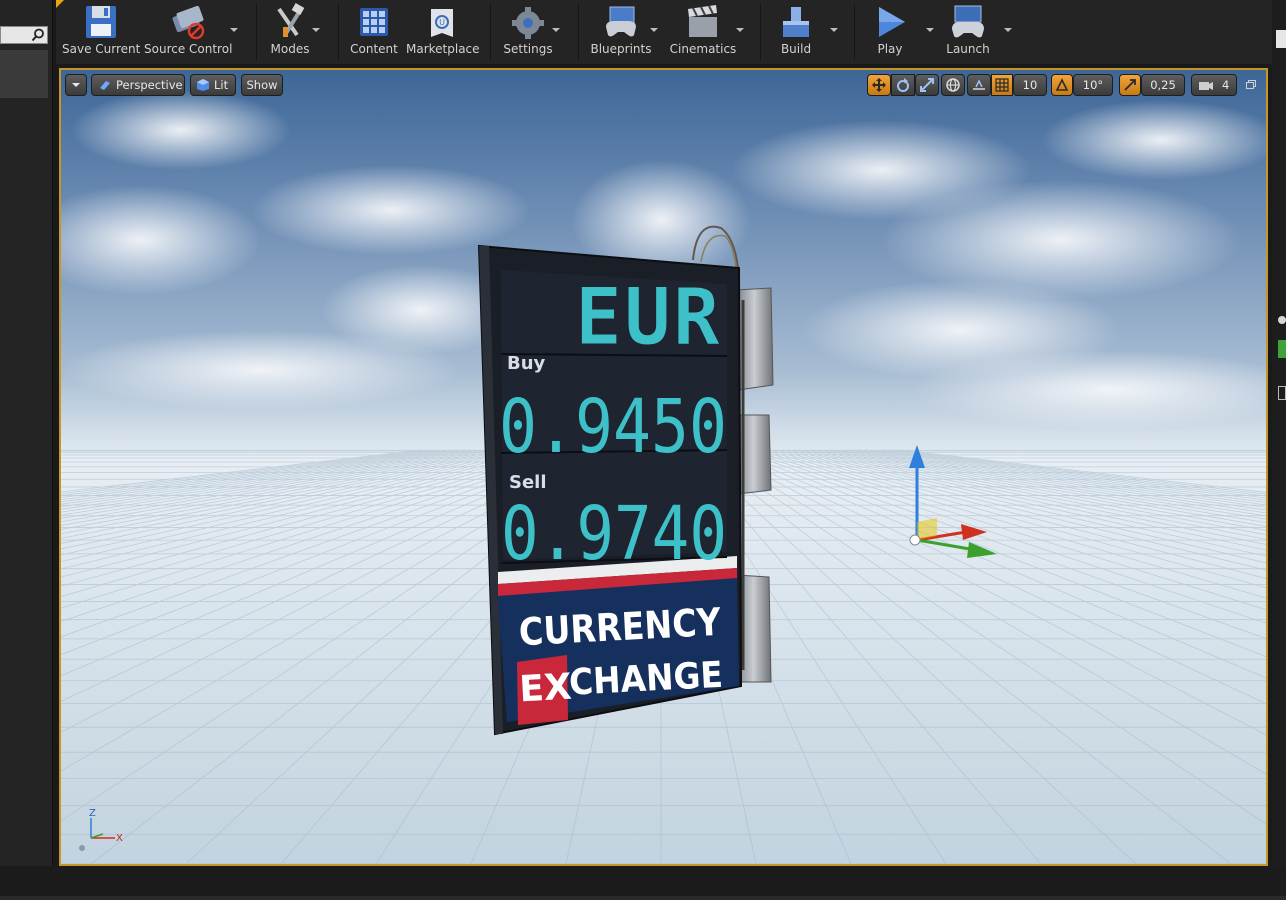  What do you see at coordinates (556, 30) in the screenshot?
I see `settings-dropdown-arrow` at bounding box center [556, 30].